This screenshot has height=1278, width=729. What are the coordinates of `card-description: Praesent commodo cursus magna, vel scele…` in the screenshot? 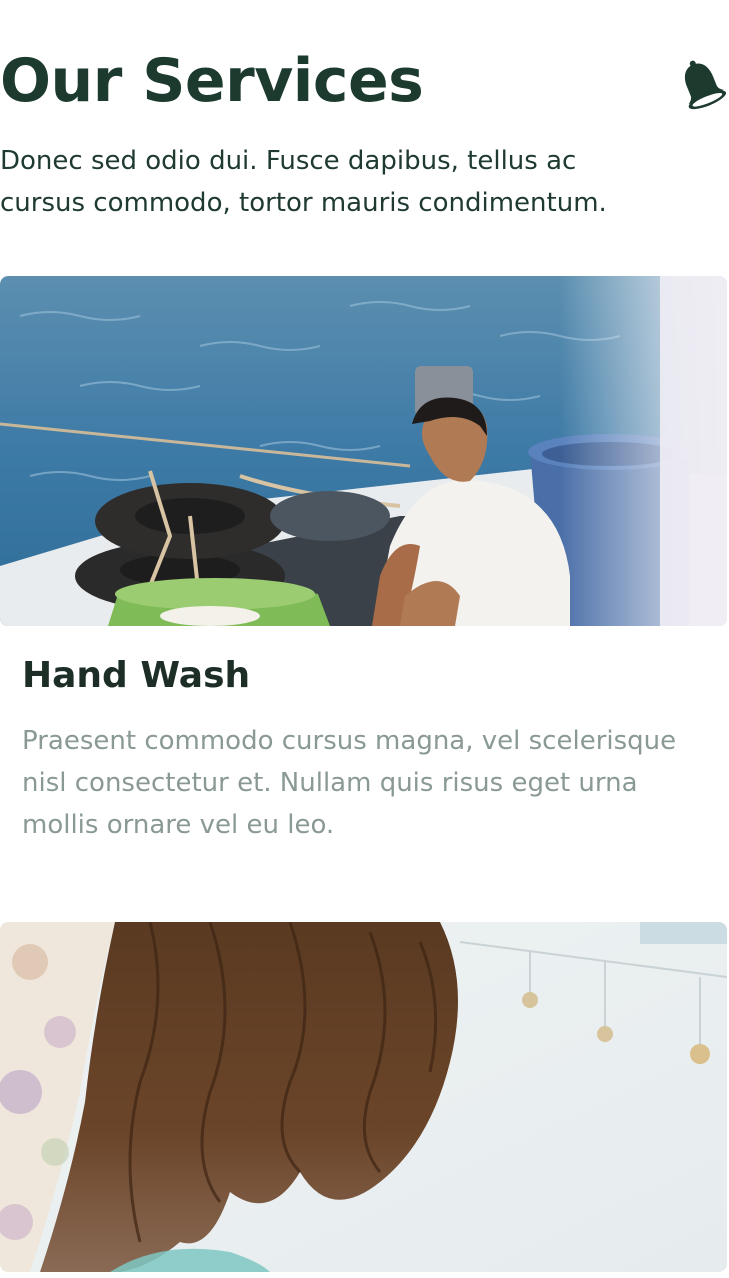 It's located at (349, 783).